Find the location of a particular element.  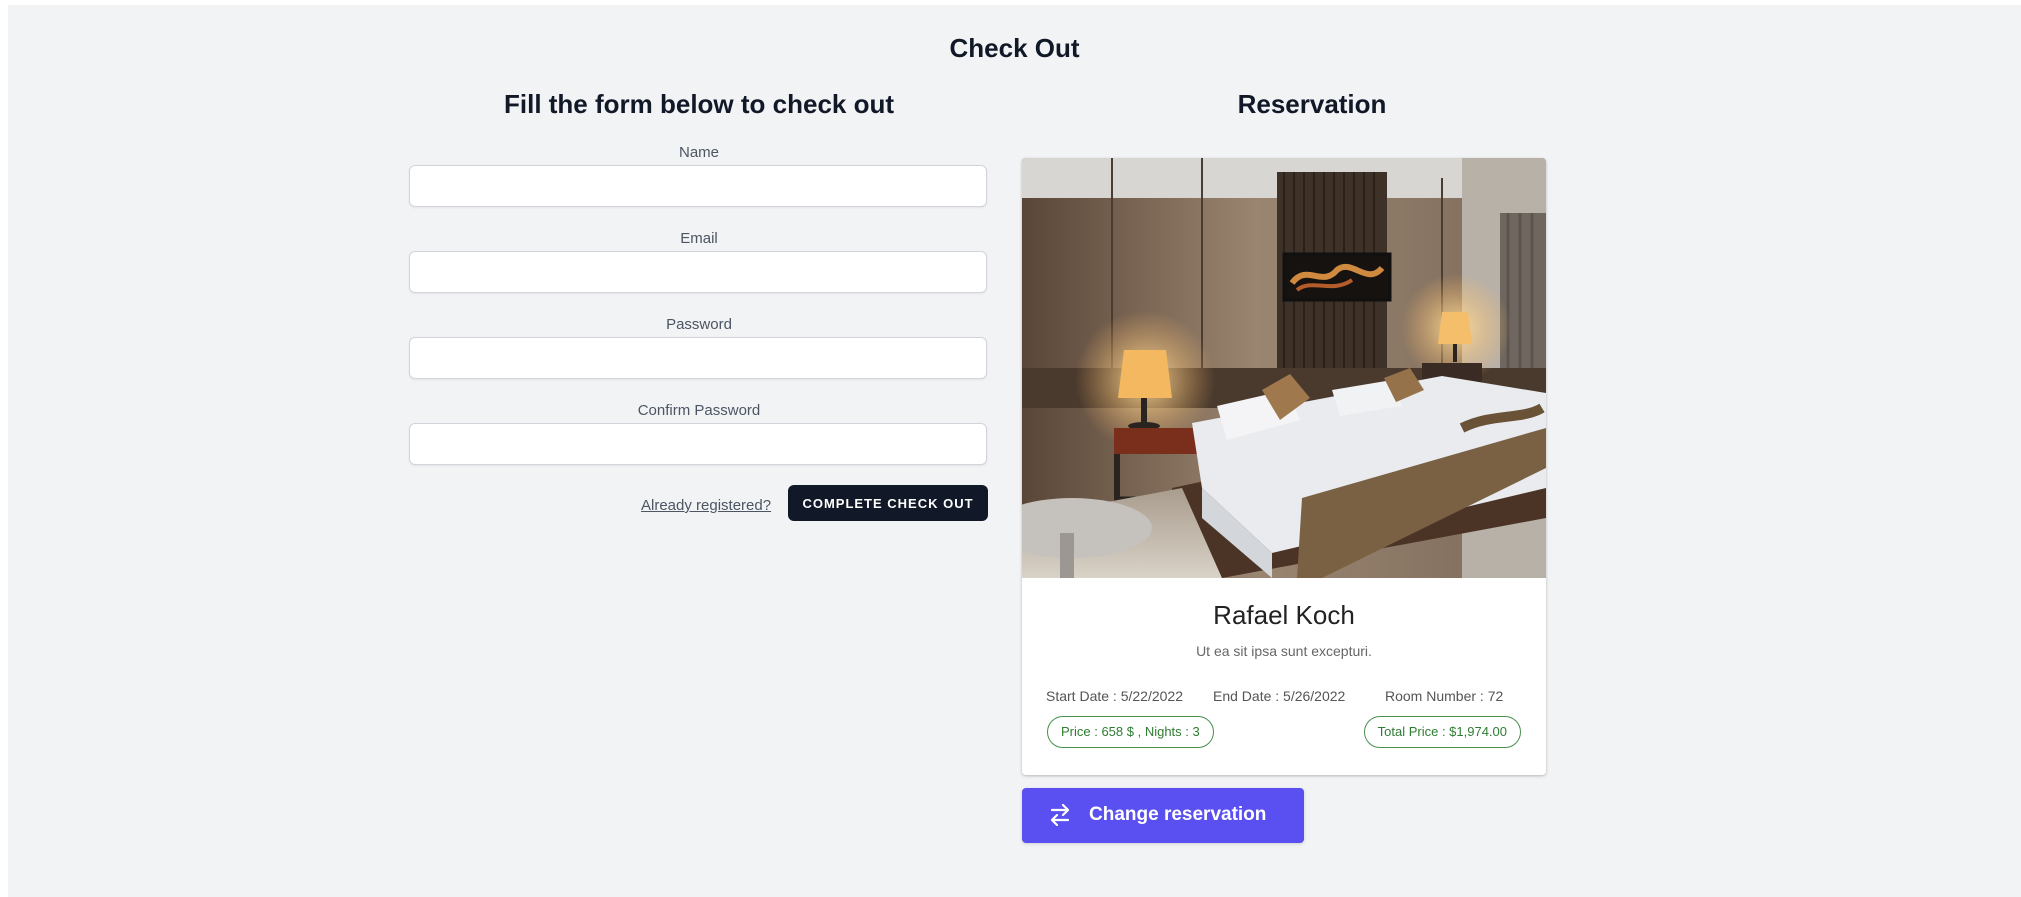

change-reservation-button: Change reservation is located at coordinates (1163, 815).